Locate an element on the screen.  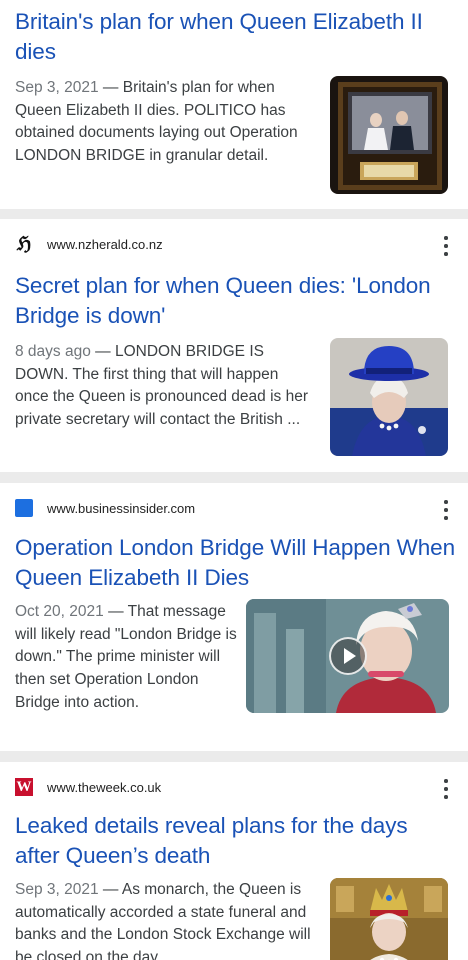
result-url: www.nzherald.co.nz is located at coordinates (105, 244).